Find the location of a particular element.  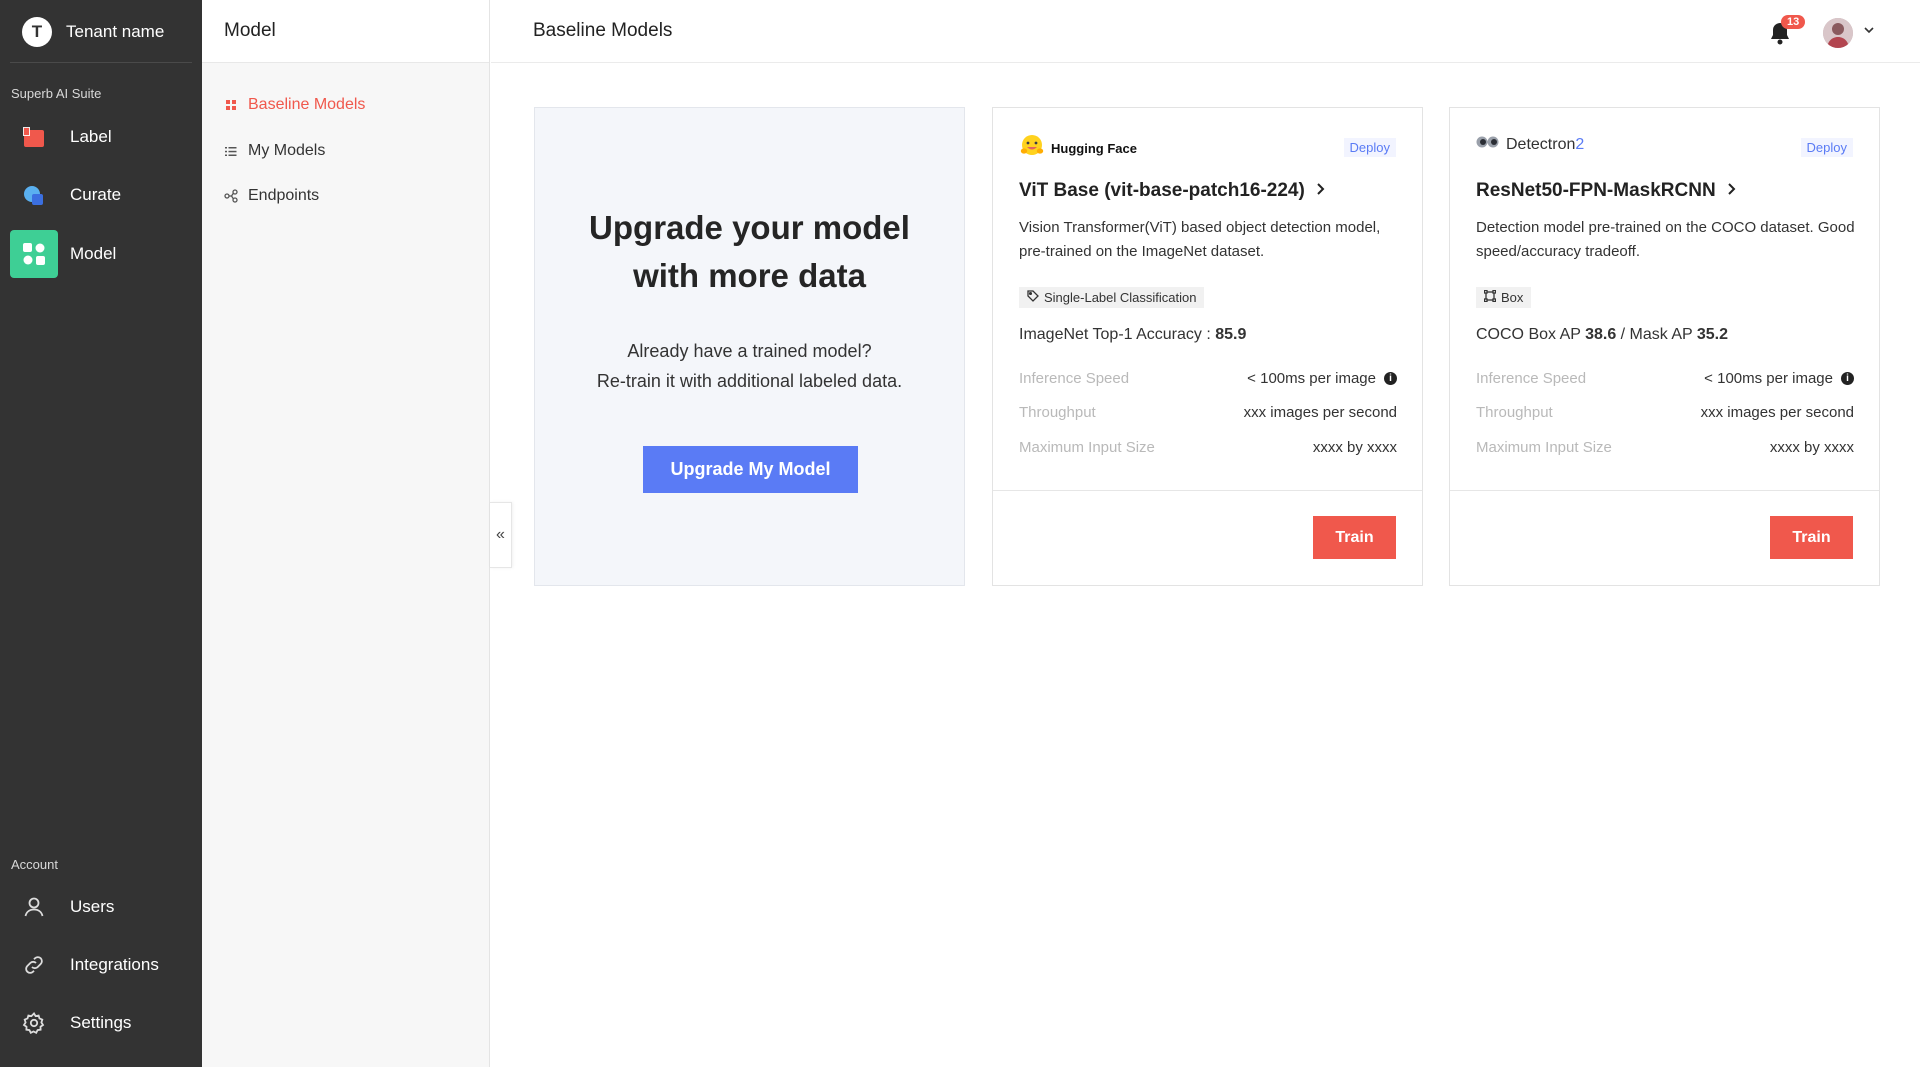

sidebar-item-settings-text: Settings is located at coordinates (101, 1022).